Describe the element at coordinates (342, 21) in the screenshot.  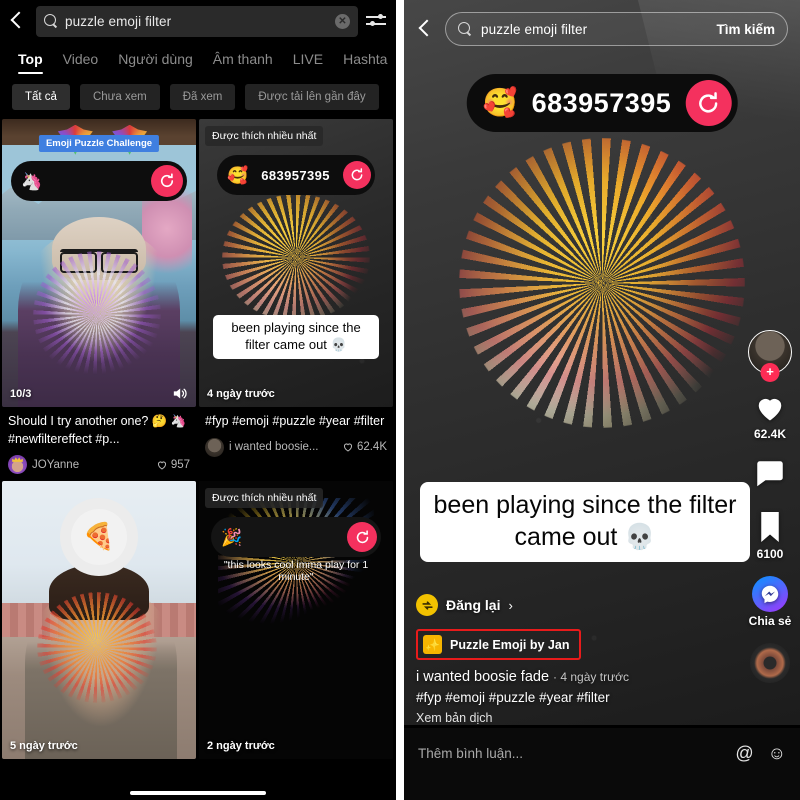
I see `clear-icon: ✕` at that location.